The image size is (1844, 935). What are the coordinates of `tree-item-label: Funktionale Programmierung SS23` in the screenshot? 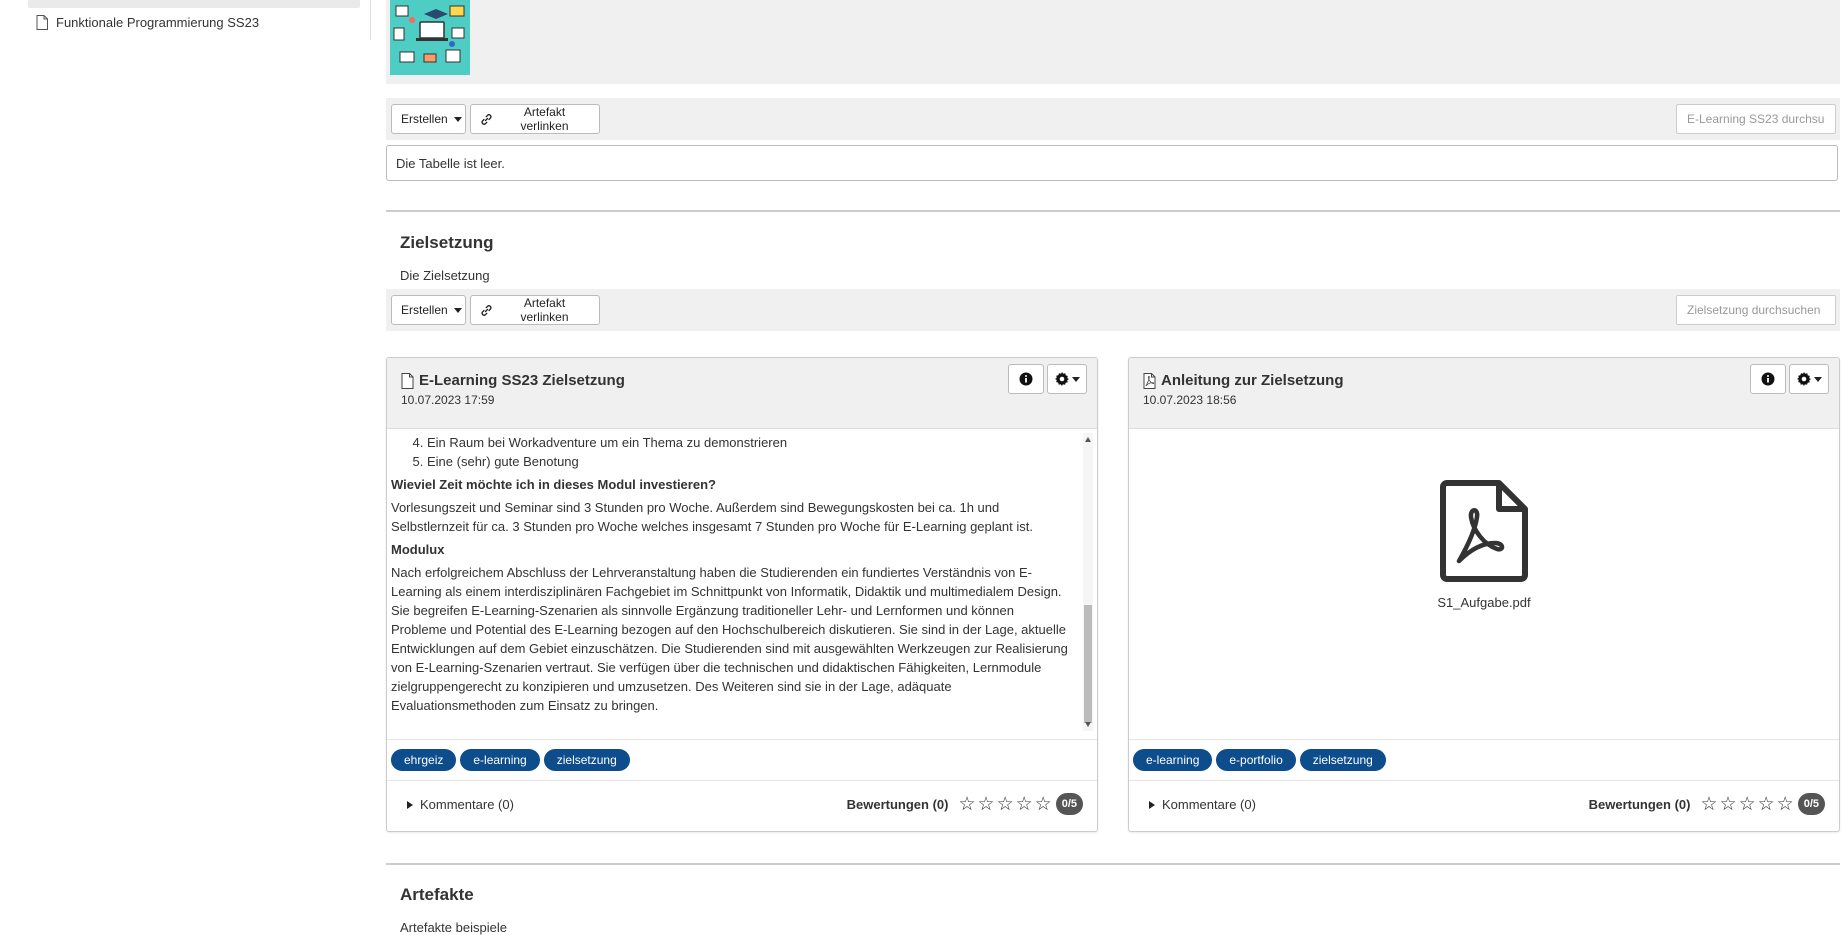 It's located at (158, 22).